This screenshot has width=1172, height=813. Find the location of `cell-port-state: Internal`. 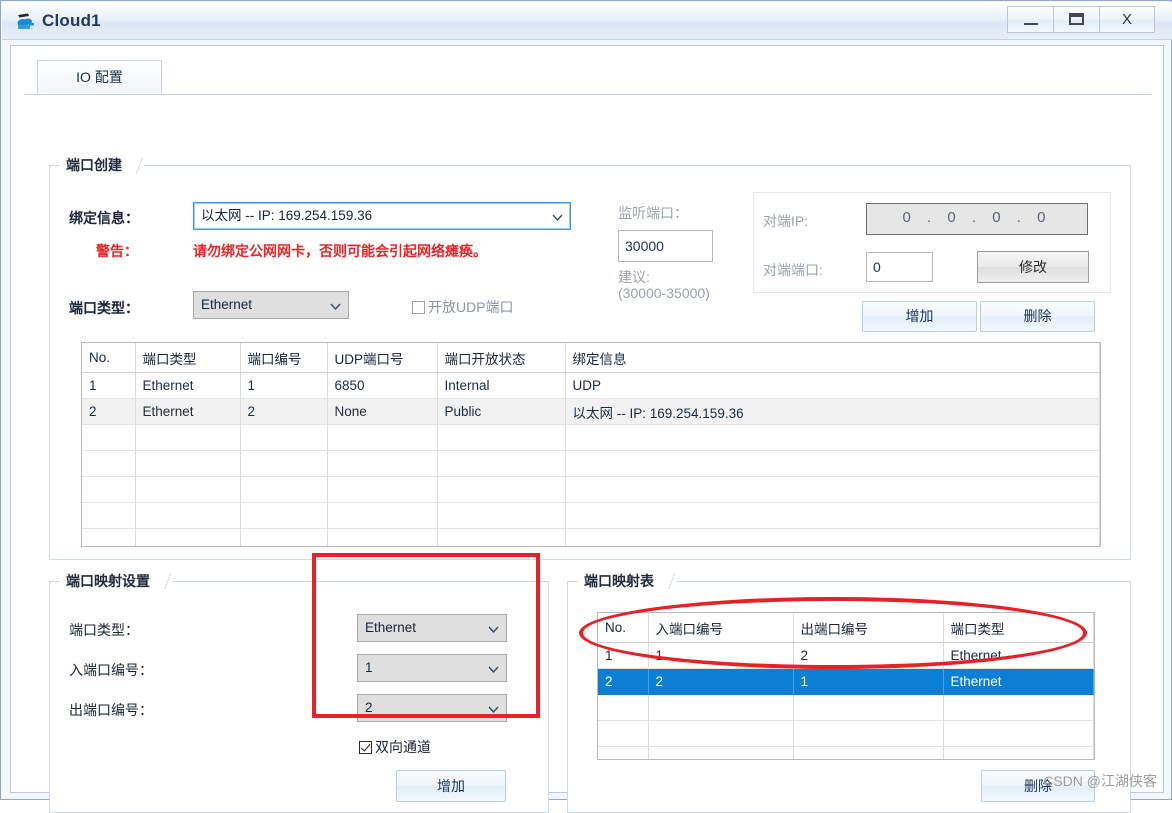

cell-port-state: Internal is located at coordinates (501, 385).